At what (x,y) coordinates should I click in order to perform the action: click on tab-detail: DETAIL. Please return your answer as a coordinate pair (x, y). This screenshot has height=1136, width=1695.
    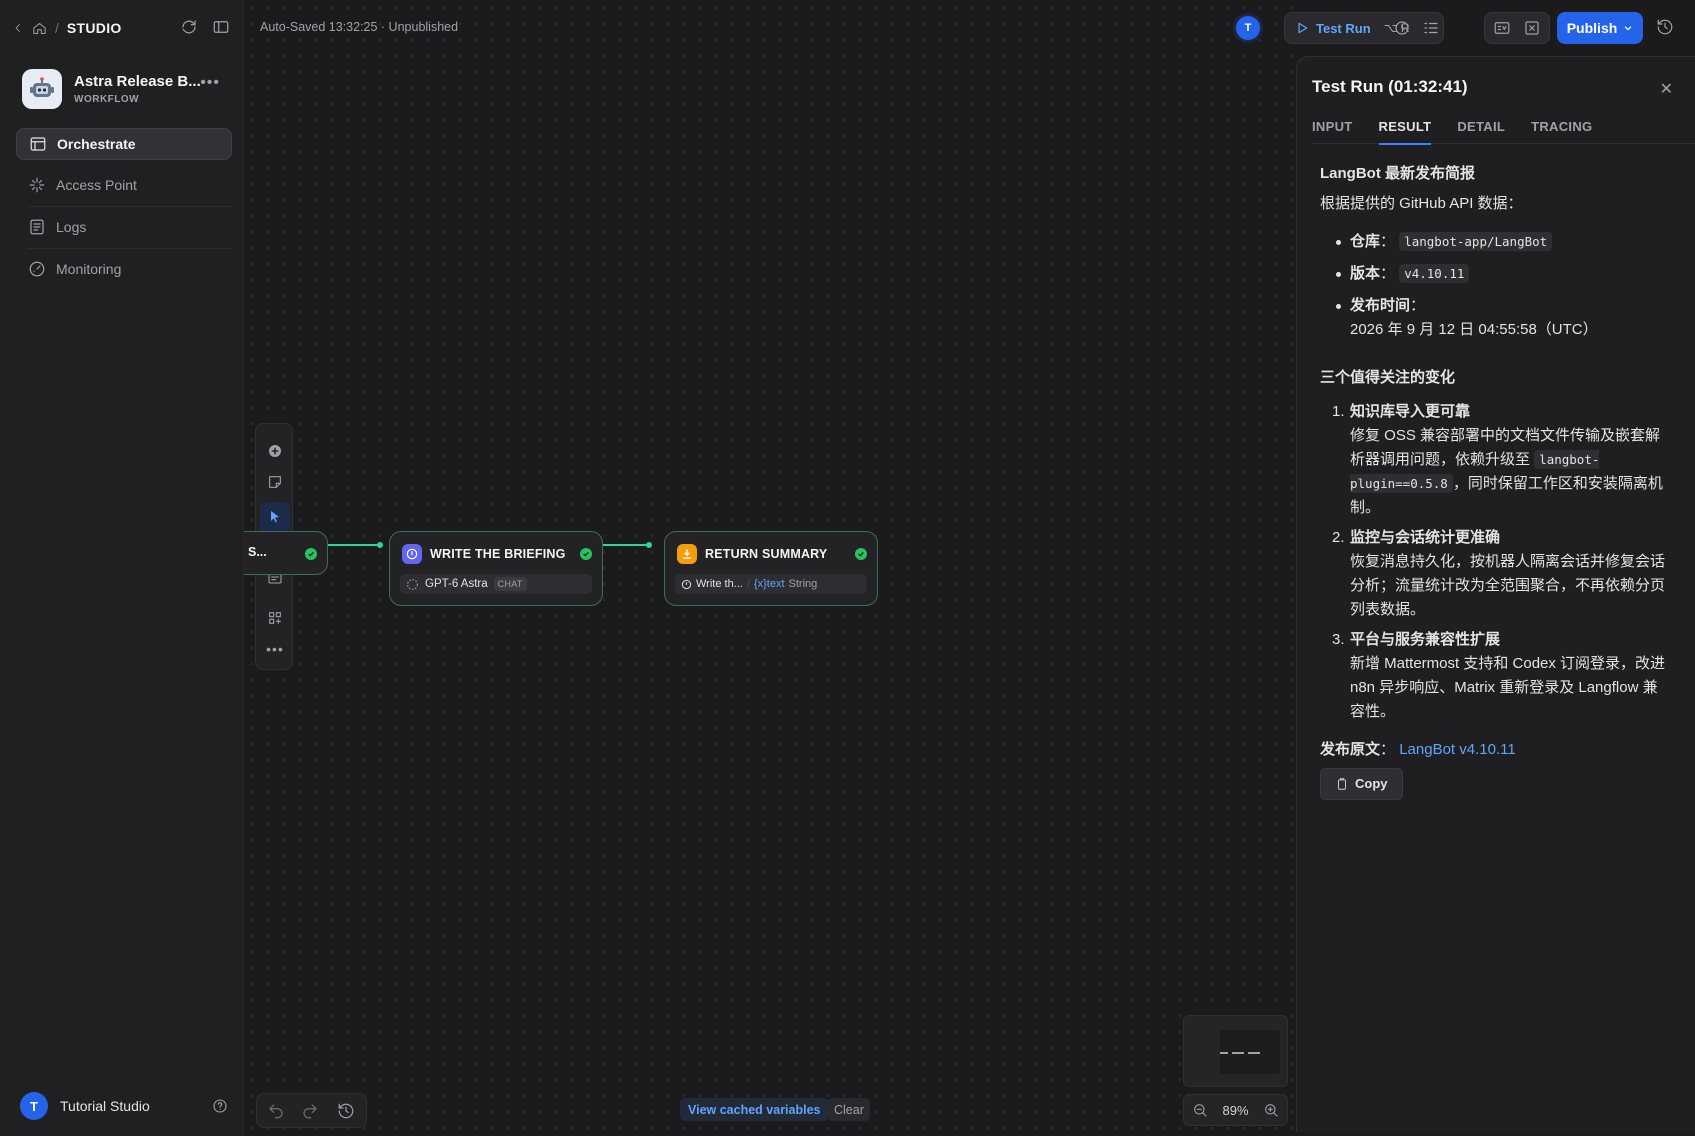
    Looking at the image, I should click on (1481, 127).